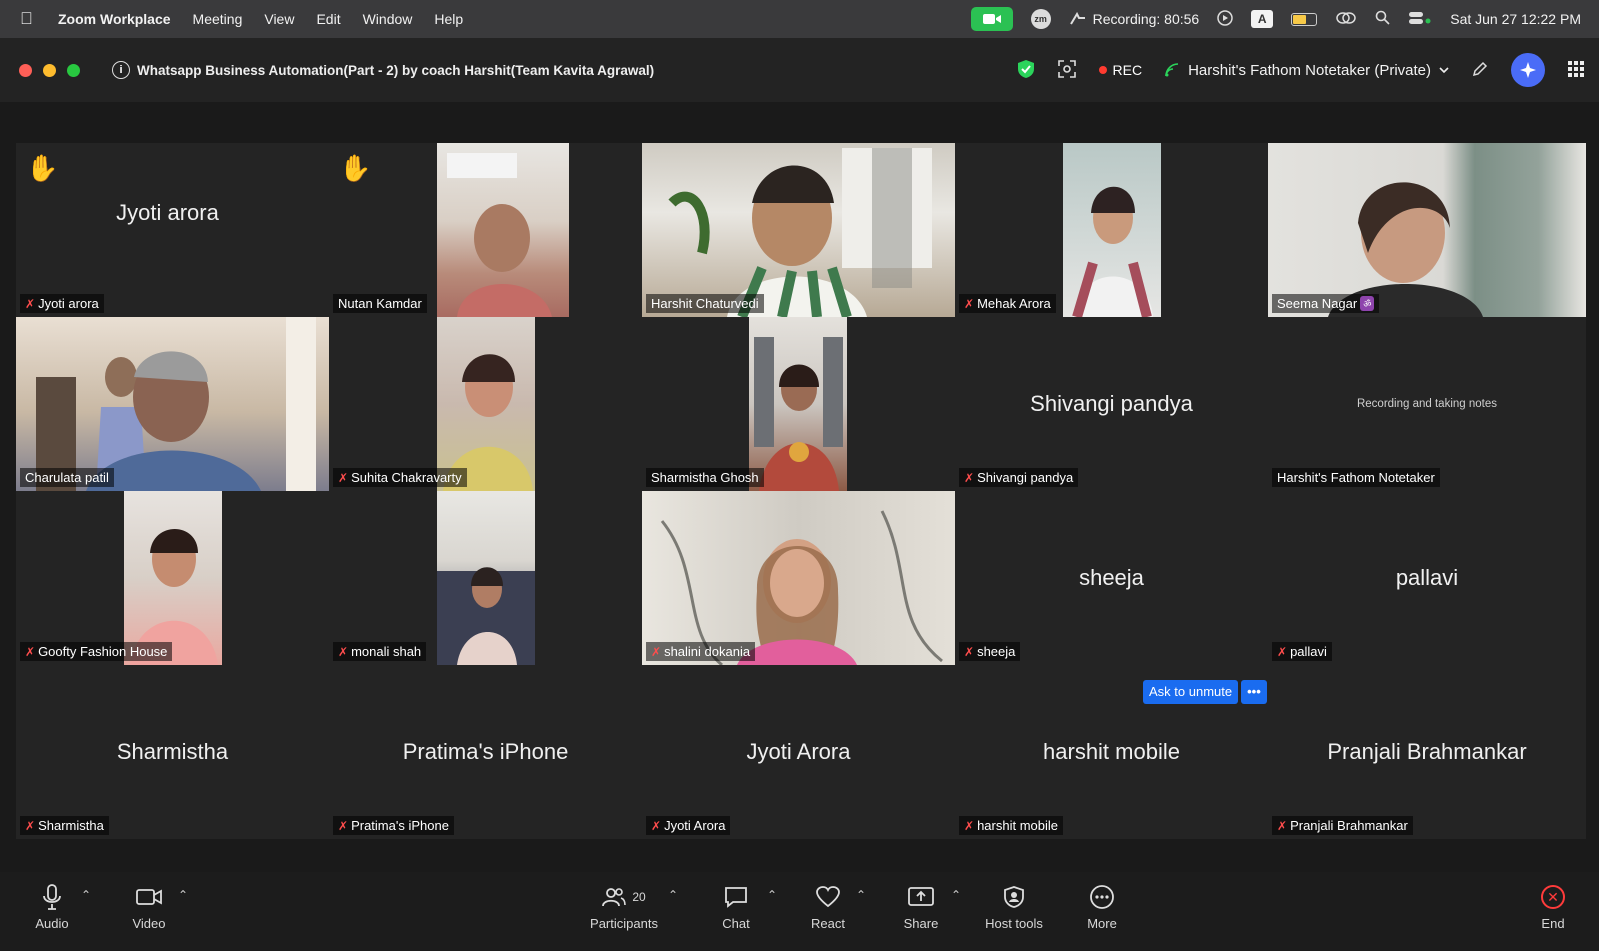  Describe the element at coordinates (861, 895) in the screenshot. I see `react-options-caret-icon: ⌃` at that location.